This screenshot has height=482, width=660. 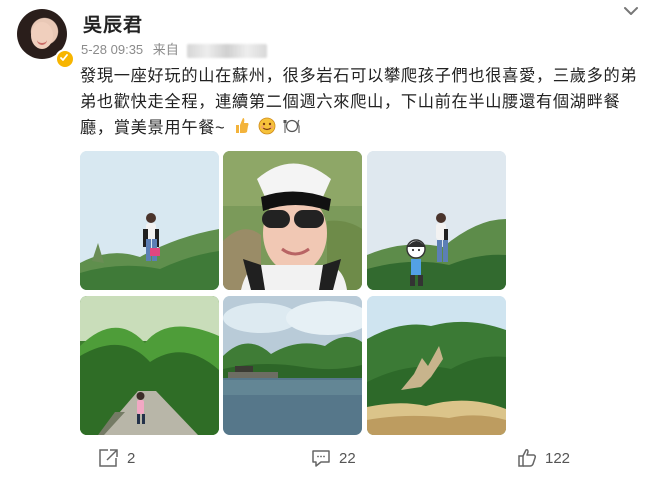 What do you see at coordinates (112, 49) in the screenshot?
I see `post-timestamp: 5-28 09:35` at bounding box center [112, 49].